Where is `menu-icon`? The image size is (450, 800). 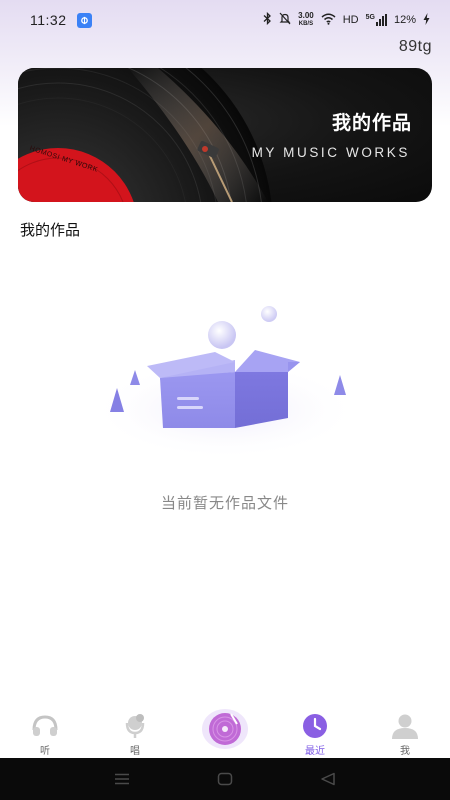 menu-icon is located at coordinates (122, 779).